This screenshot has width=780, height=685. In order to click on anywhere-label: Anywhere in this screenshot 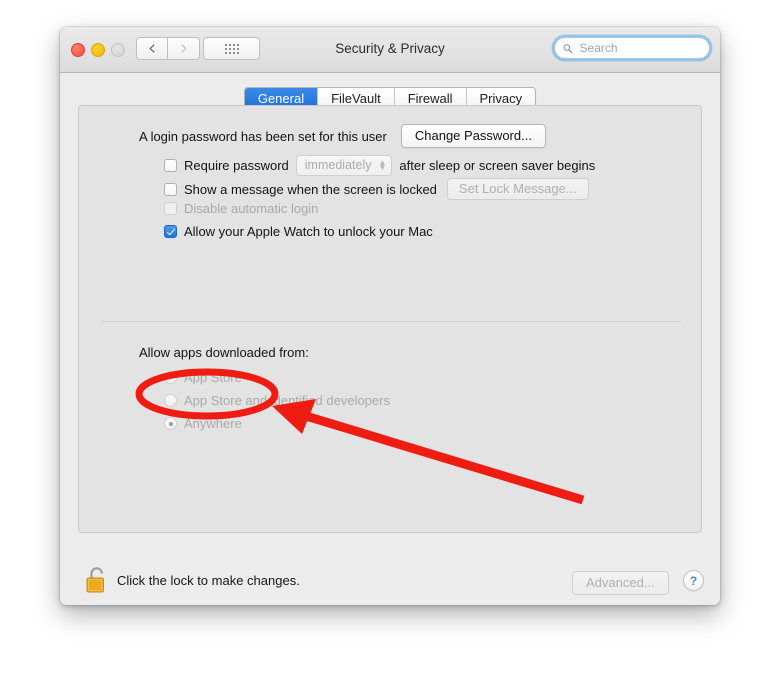, I will do `click(213, 423)`.